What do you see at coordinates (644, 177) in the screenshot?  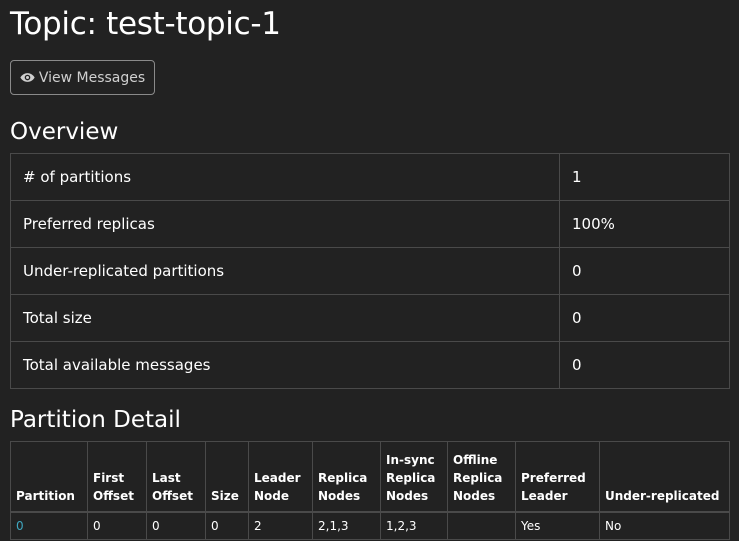 I see `overview-value-partitions: 1` at bounding box center [644, 177].